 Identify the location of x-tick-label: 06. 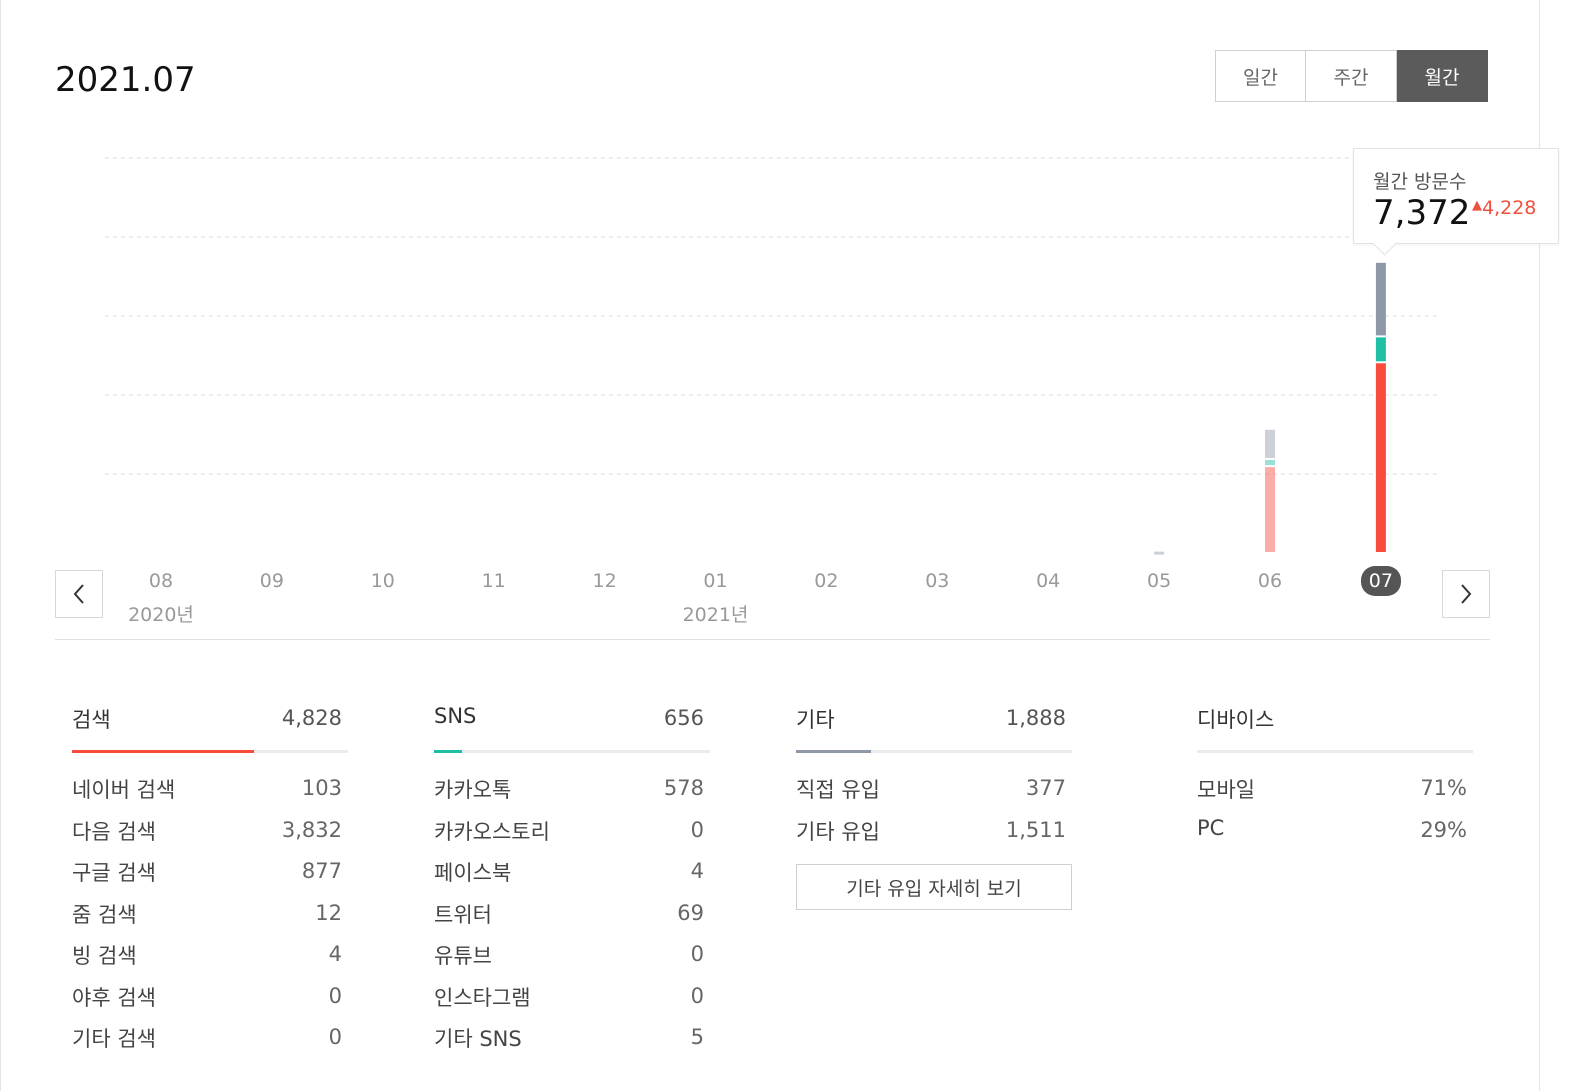
(1270, 581).